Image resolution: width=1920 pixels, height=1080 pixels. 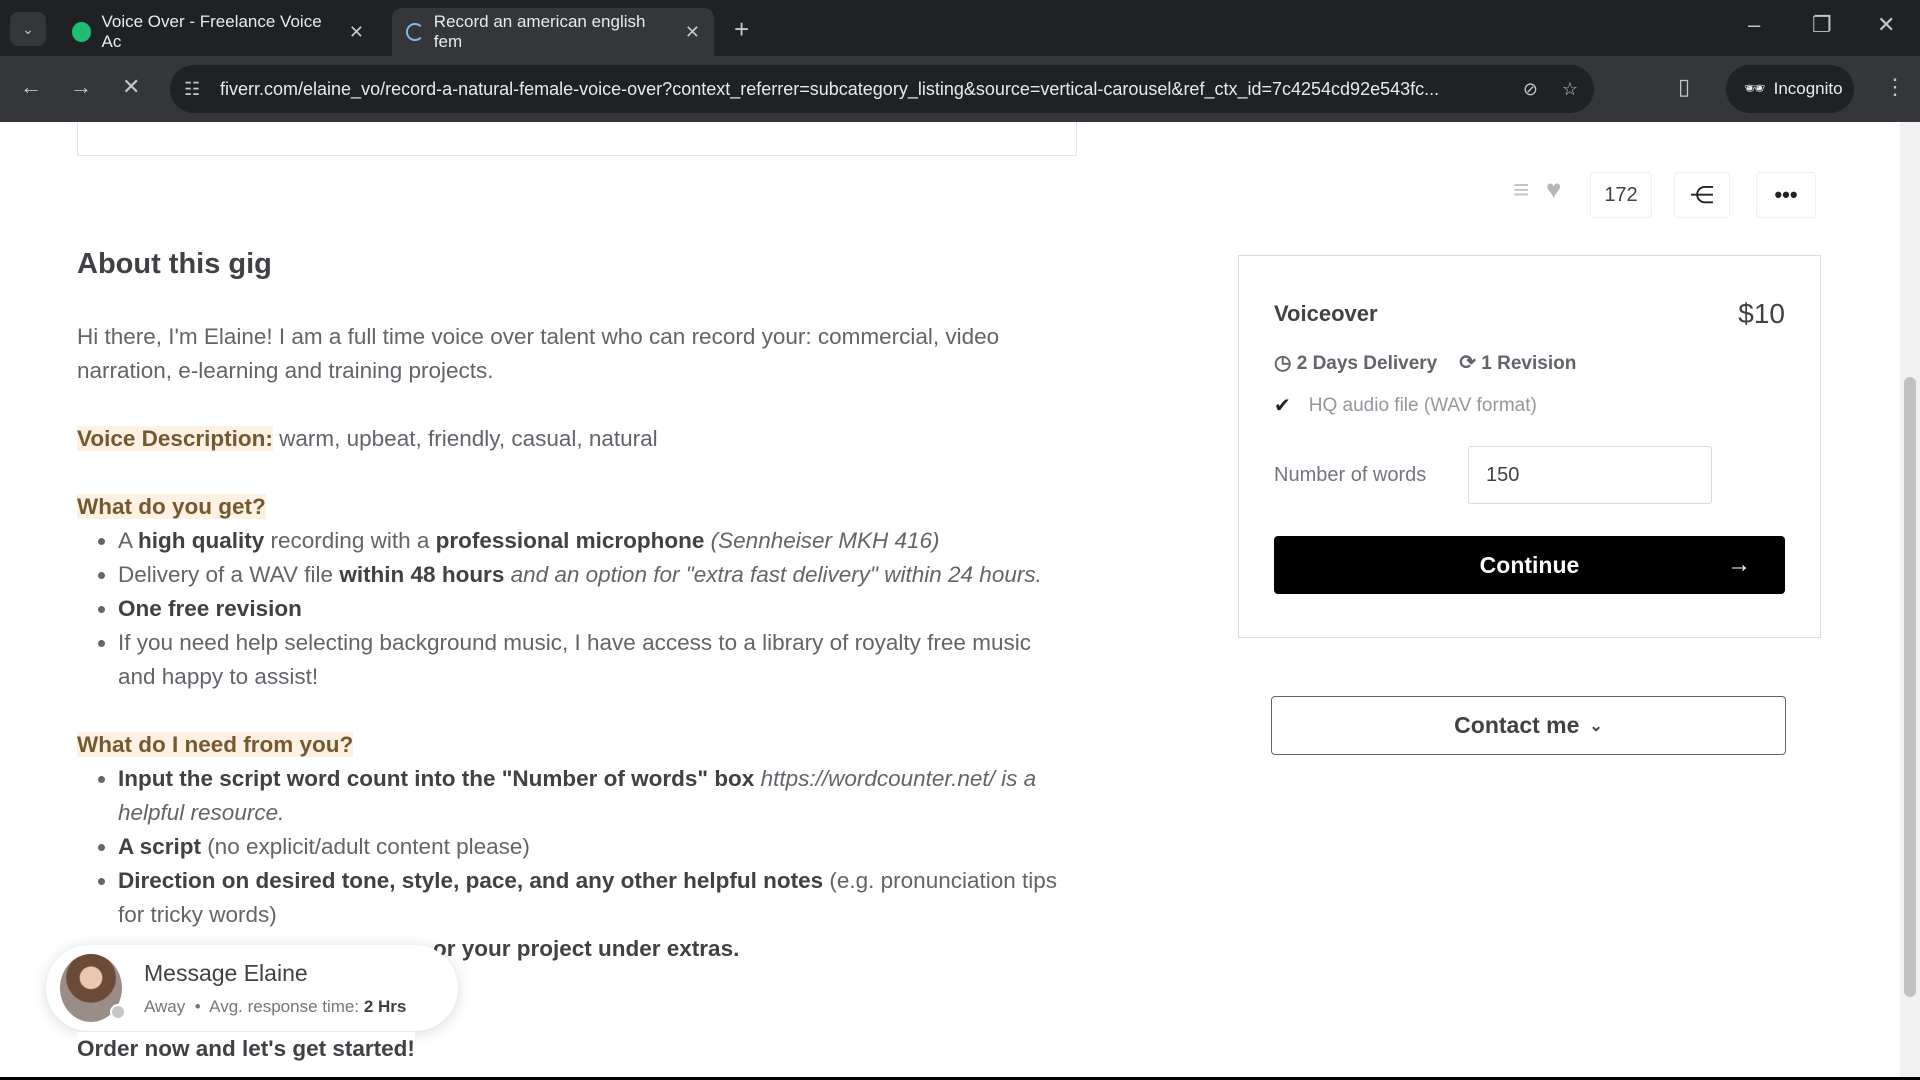 I want to click on package-price: $10, so click(x=1761, y=313).